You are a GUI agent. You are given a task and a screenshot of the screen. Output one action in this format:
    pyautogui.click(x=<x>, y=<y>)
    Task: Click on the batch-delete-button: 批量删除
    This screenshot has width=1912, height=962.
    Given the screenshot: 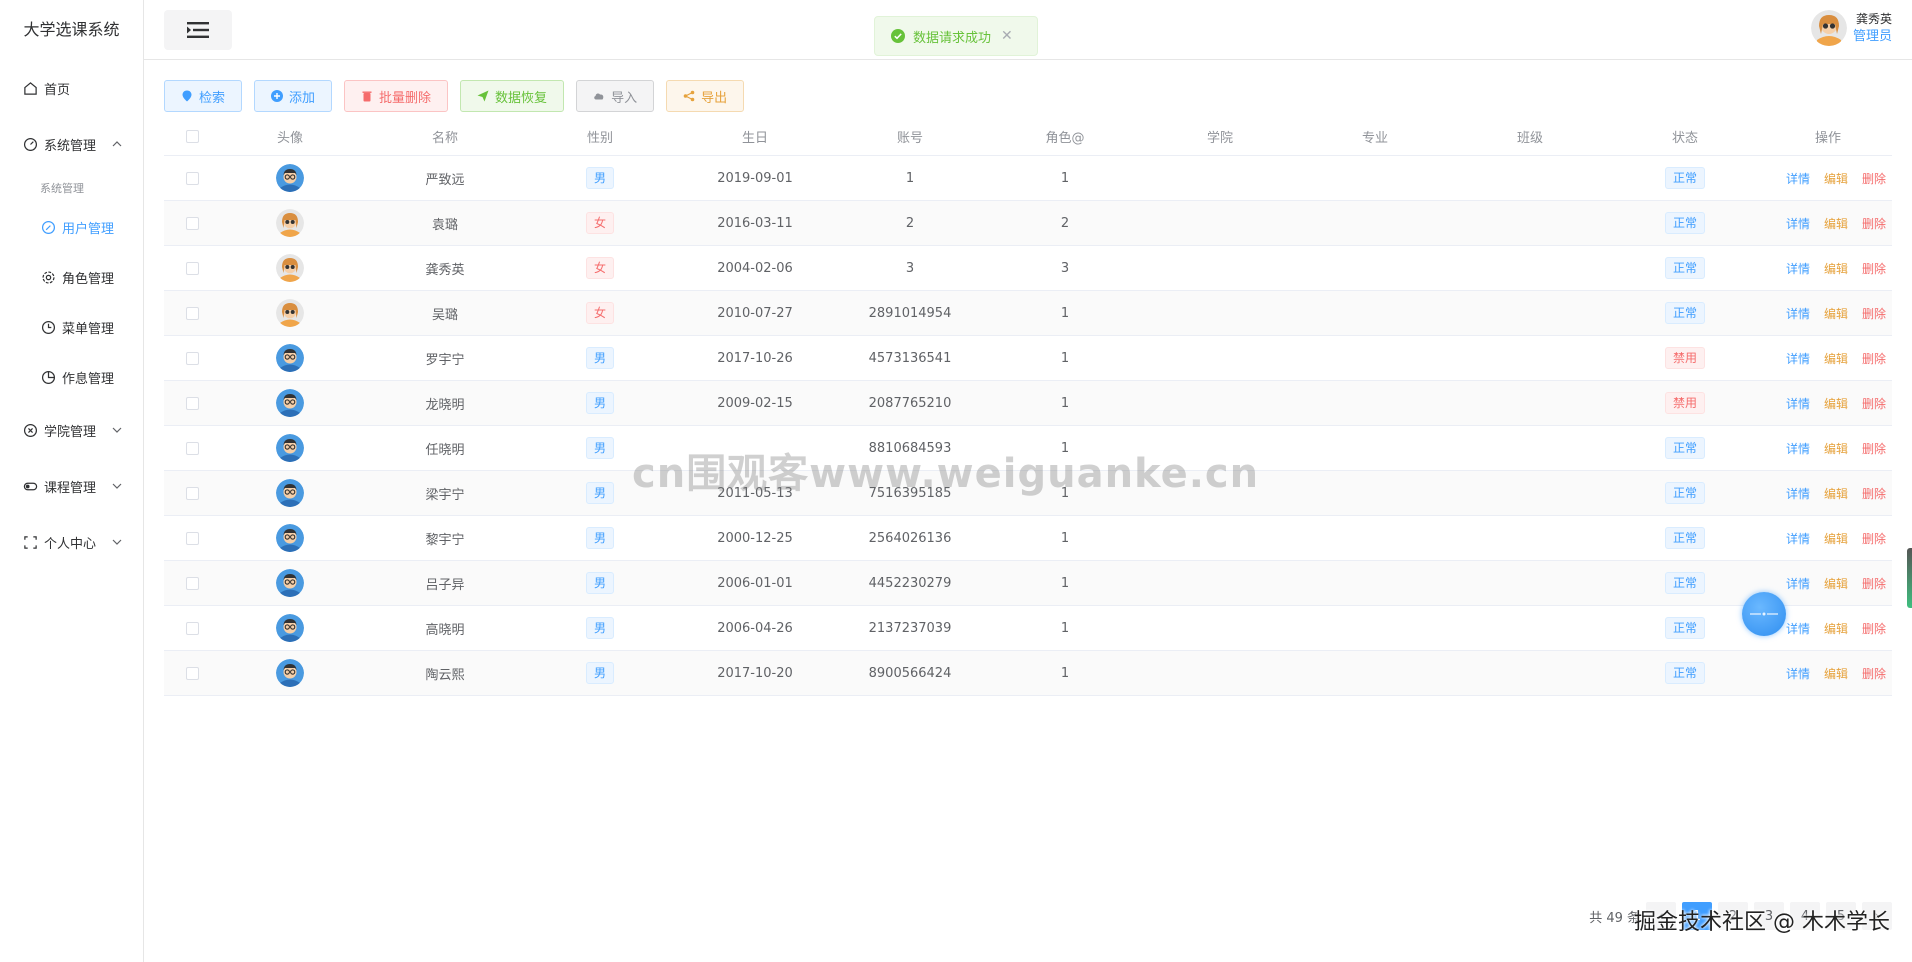 What is the action you would take?
    pyautogui.click(x=396, y=96)
    